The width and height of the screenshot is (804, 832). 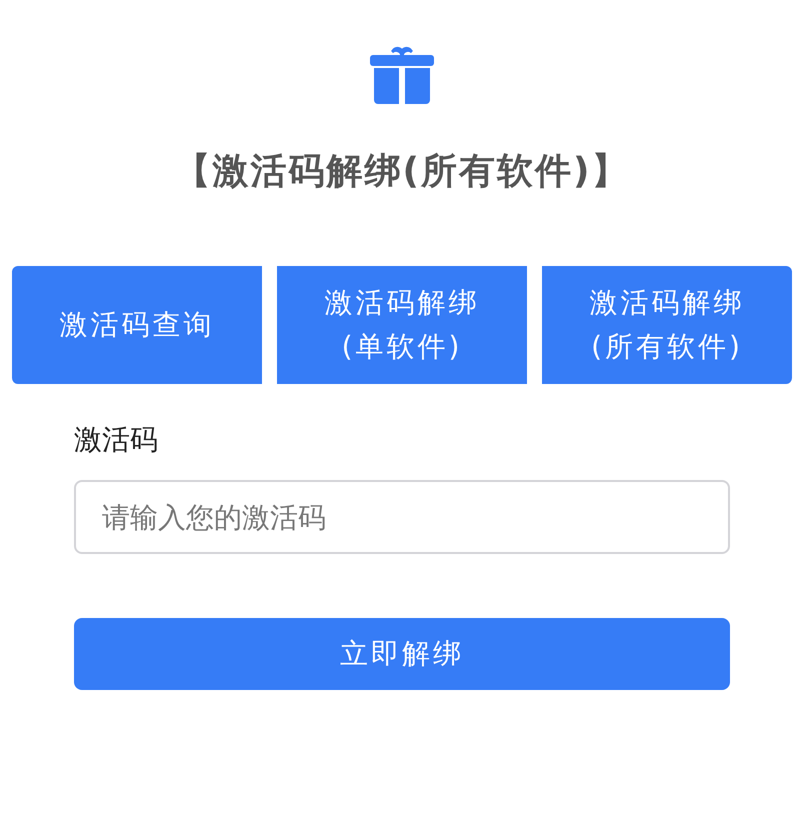 What do you see at coordinates (402, 172) in the screenshot?
I see `page-title: 【激活码解绑(所有软件)】` at bounding box center [402, 172].